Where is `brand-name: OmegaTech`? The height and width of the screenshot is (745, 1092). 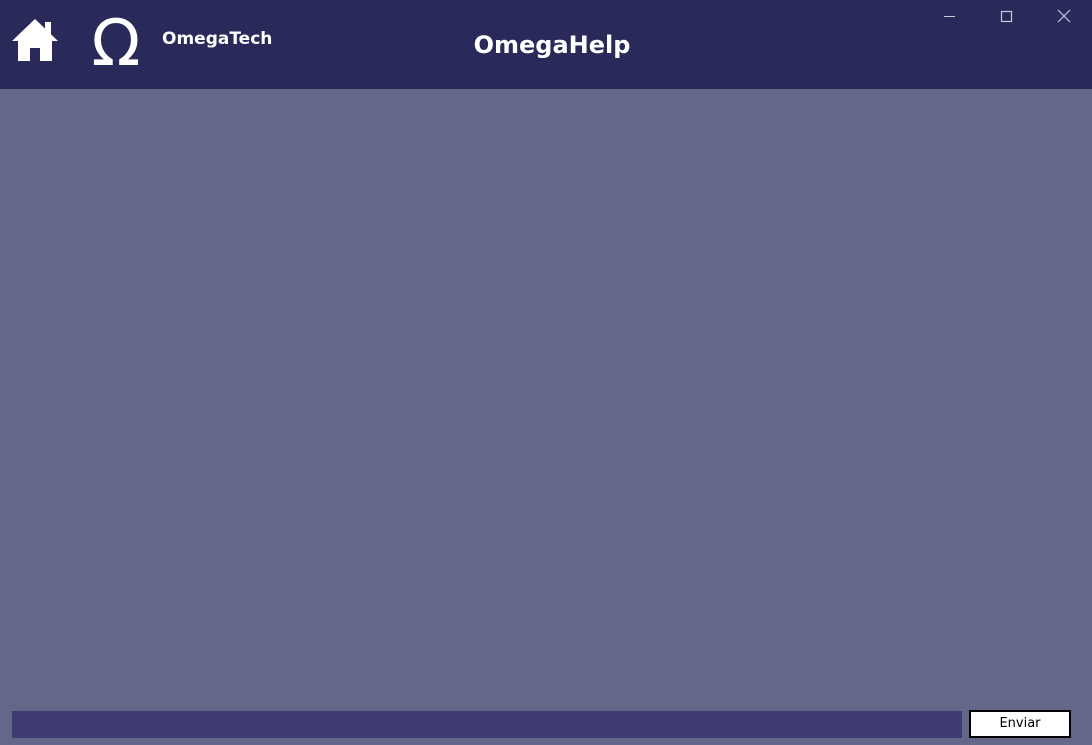 brand-name: OmegaTech is located at coordinates (217, 39).